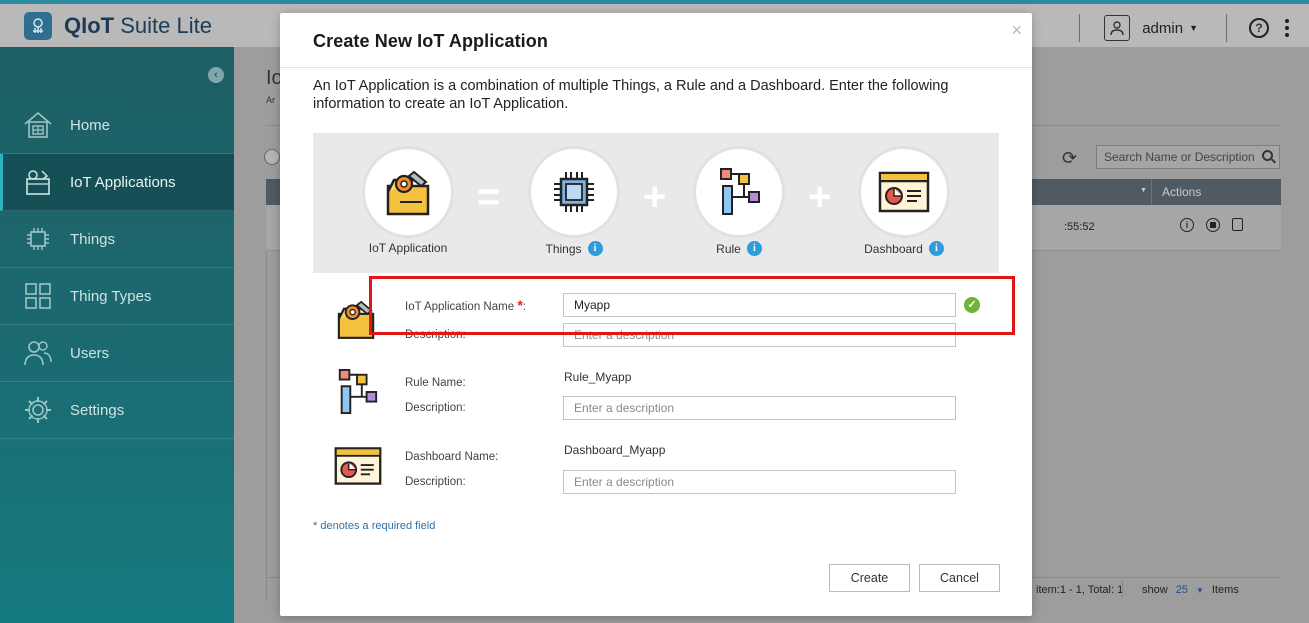 The width and height of the screenshot is (1309, 623). What do you see at coordinates (1237, 224) in the screenshot?
I see `trash-icon` at bounding box center [1237, 224].